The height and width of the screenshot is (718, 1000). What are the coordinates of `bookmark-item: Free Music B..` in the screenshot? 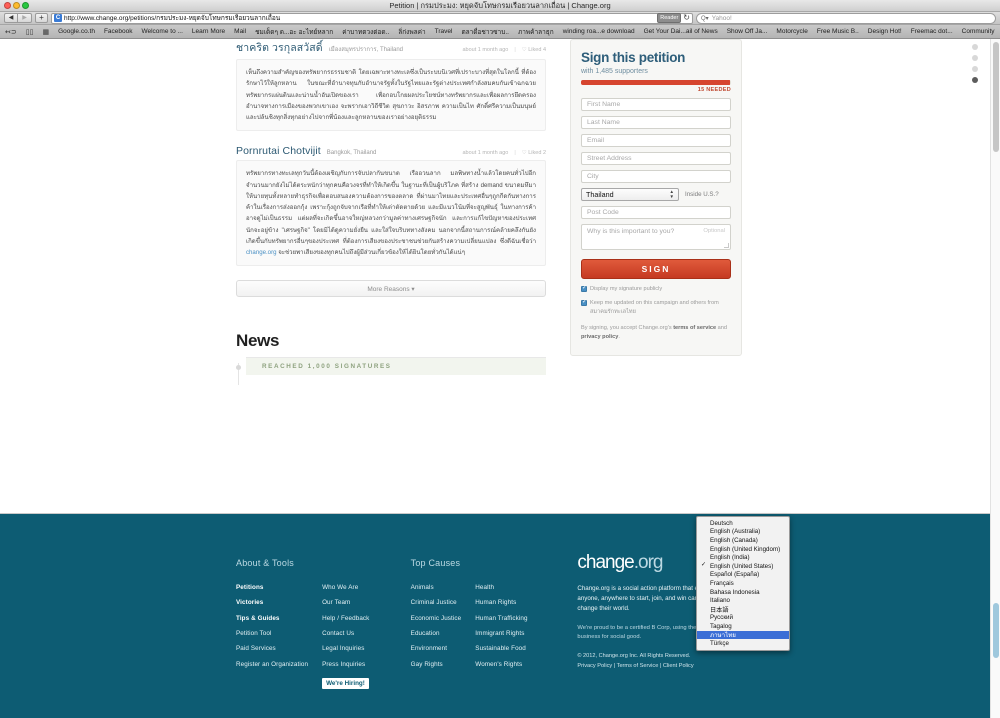 It's located at (838, 31).